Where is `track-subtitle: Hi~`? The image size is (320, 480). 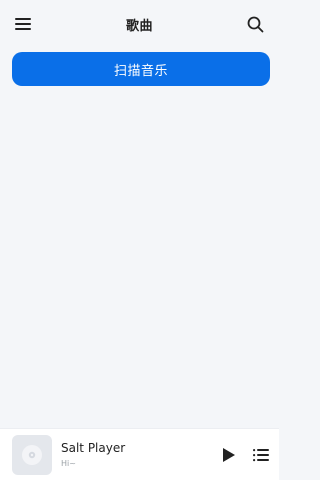
track-subtitle: Hi~ is located at coordinates (68, 463).